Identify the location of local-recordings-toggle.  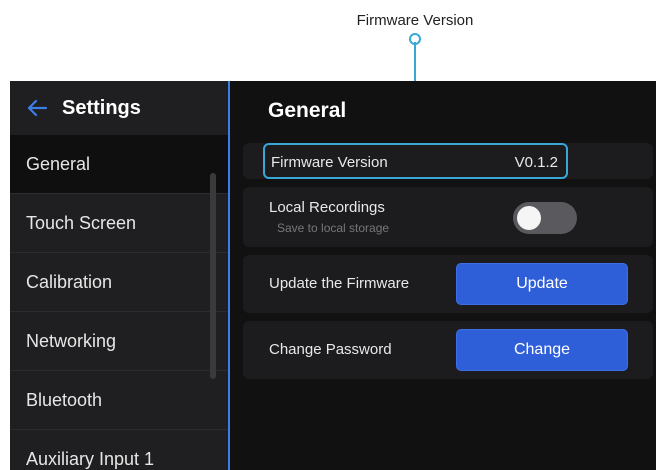
(545, 218).